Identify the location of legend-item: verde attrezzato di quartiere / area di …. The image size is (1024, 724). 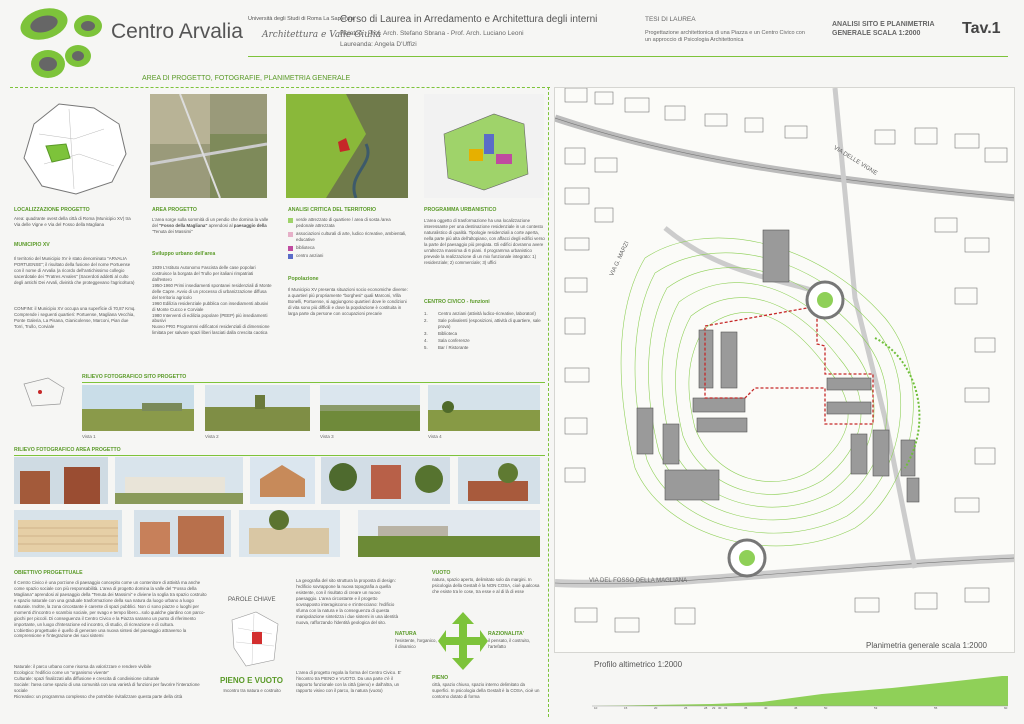
(348, 223).